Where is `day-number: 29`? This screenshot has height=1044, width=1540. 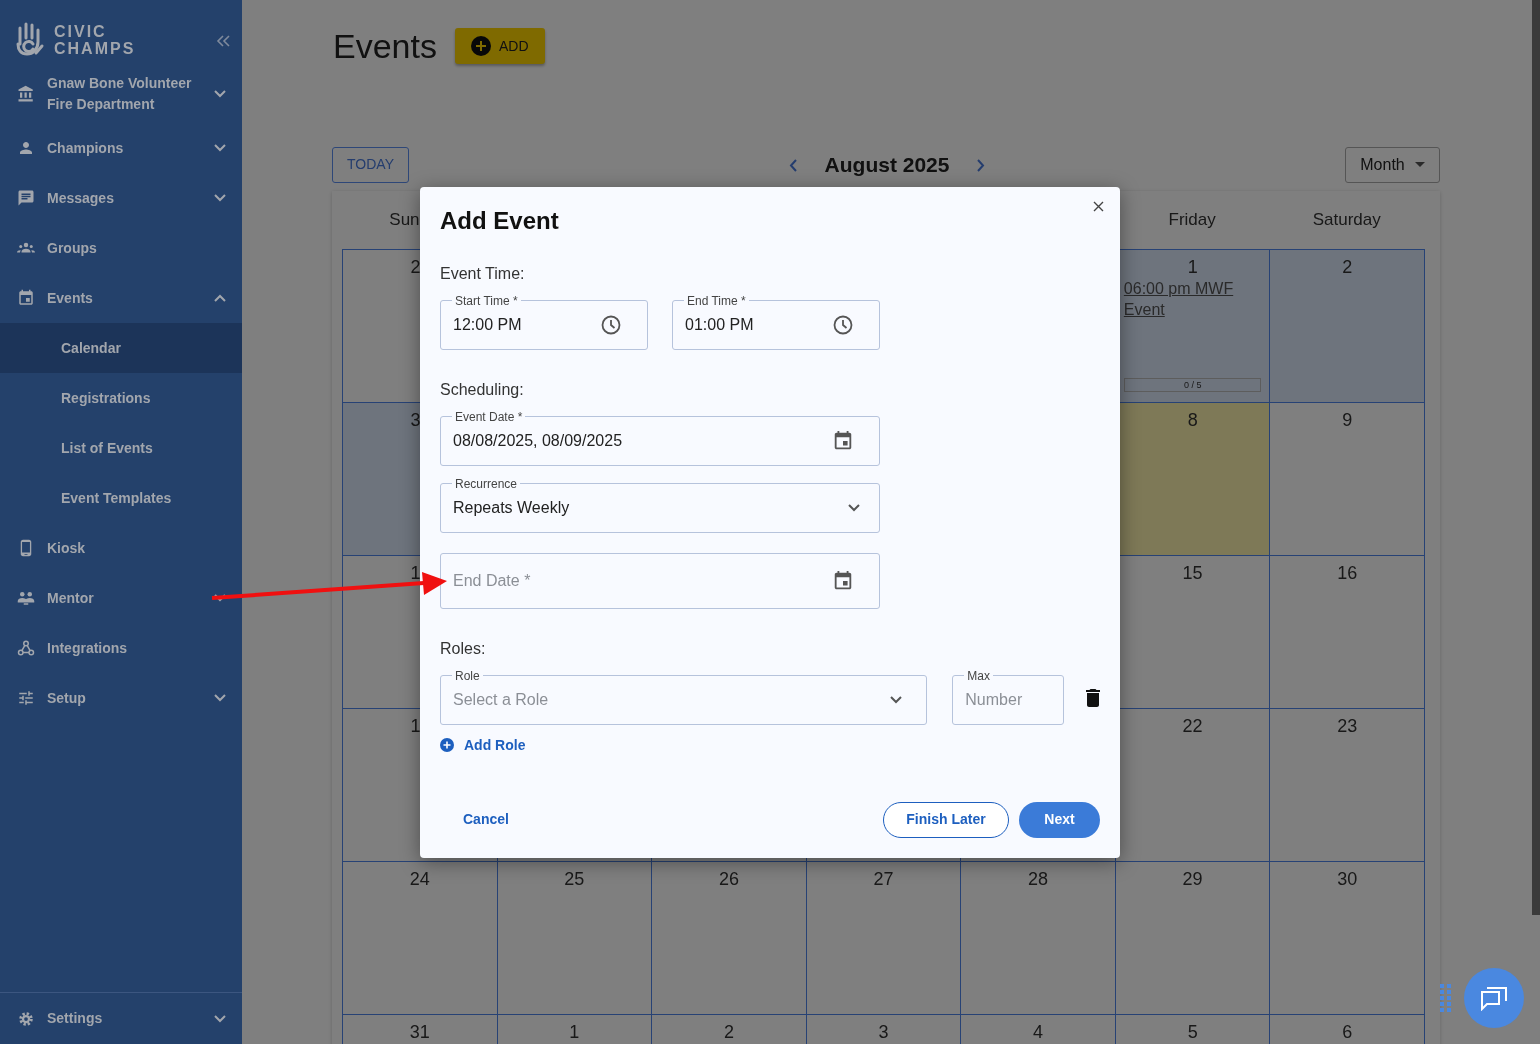
day-number: 29 is located at coordinates (1192, 878).